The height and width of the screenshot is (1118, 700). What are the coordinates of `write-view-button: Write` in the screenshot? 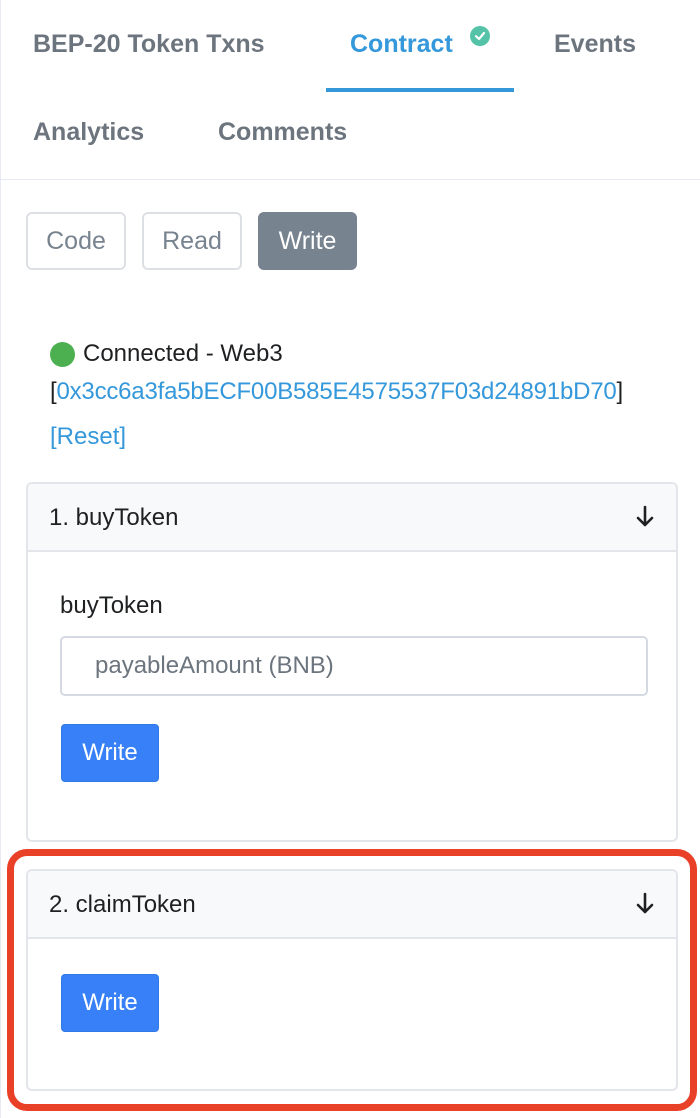 It's located at (307, 241).